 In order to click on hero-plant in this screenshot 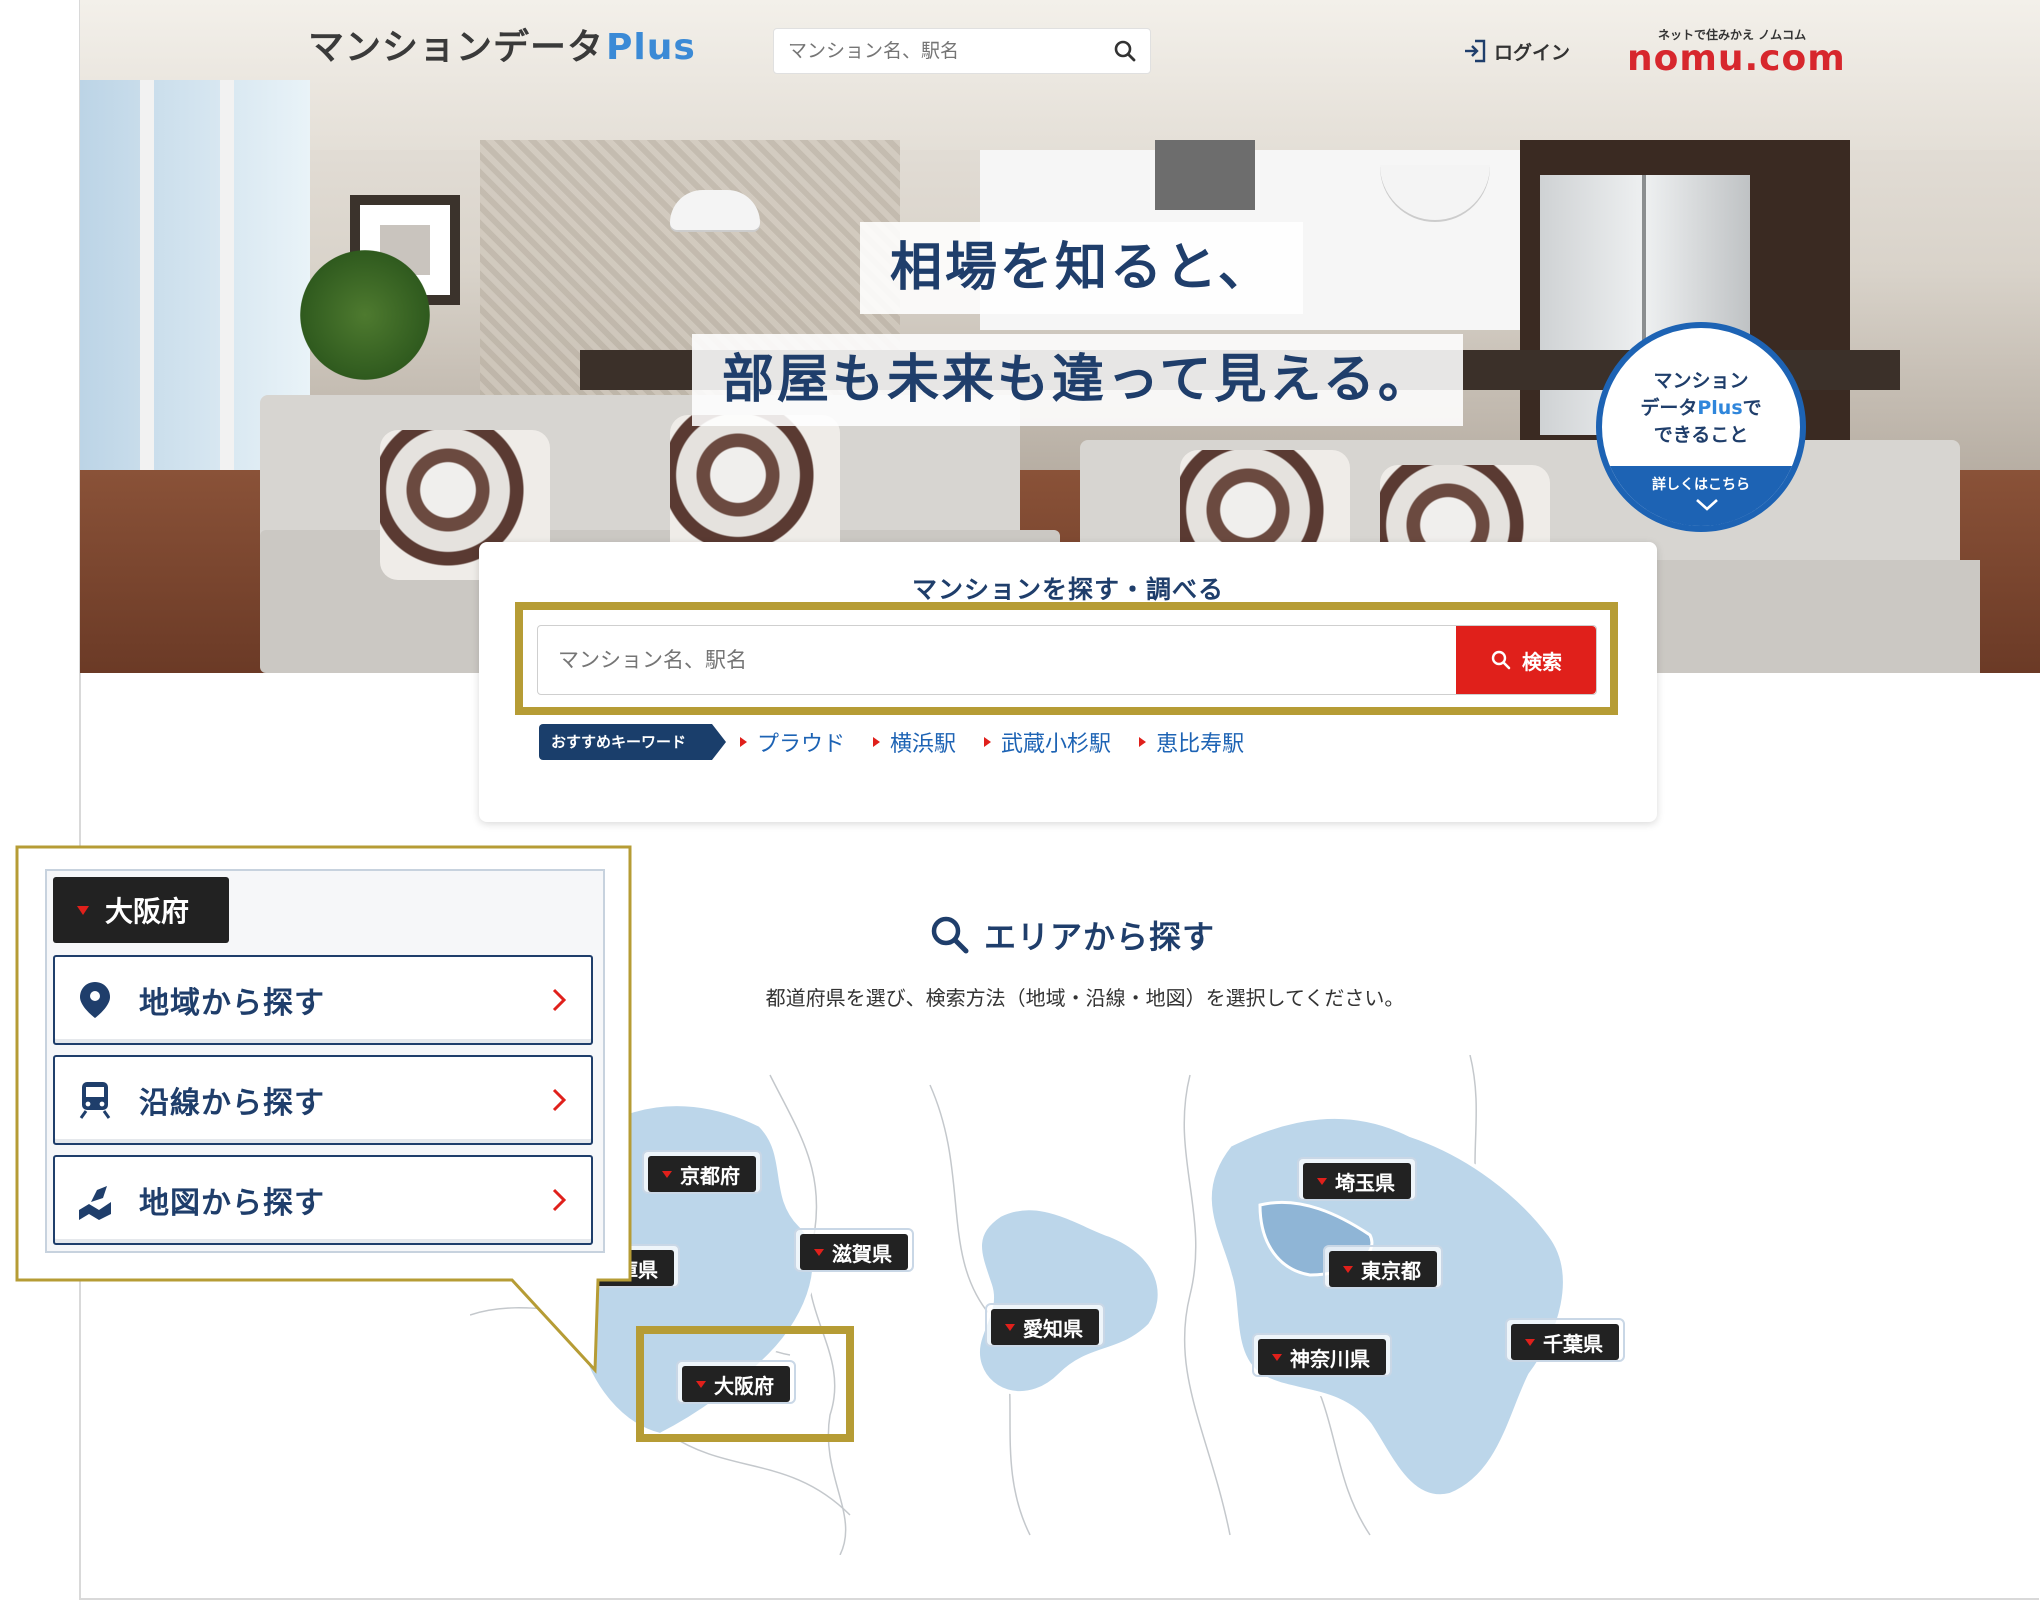, I will do `click(365, 315)`.